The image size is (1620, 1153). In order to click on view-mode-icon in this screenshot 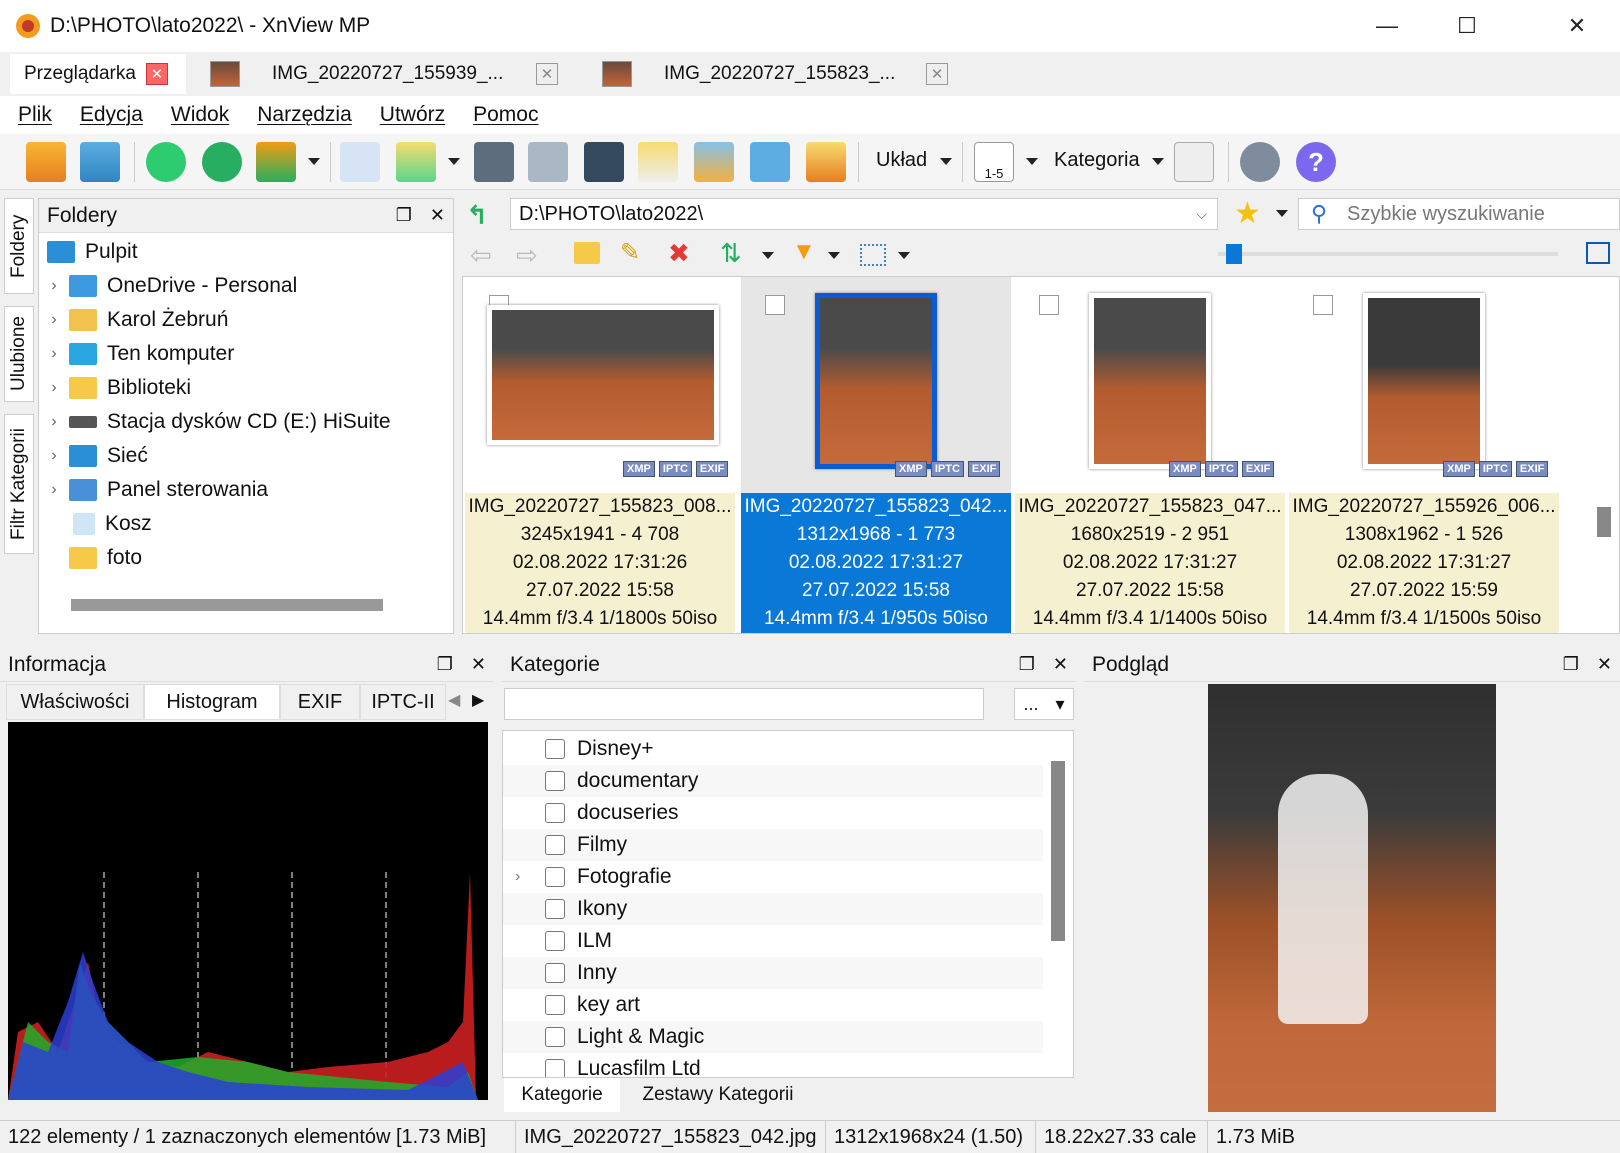, I will do `click(873, 255)`.